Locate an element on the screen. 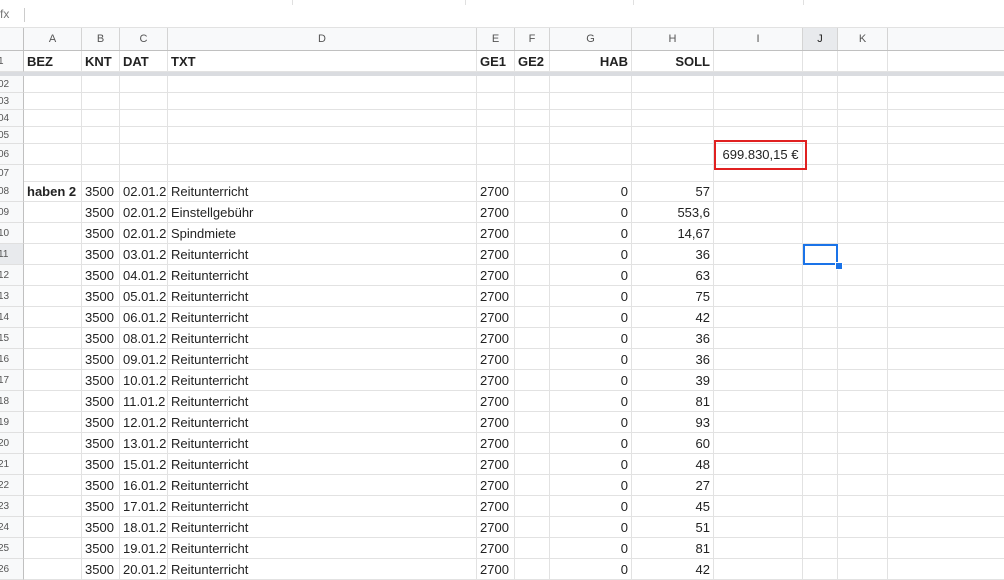  row-header: 07 is located at coordinates (12, 173).